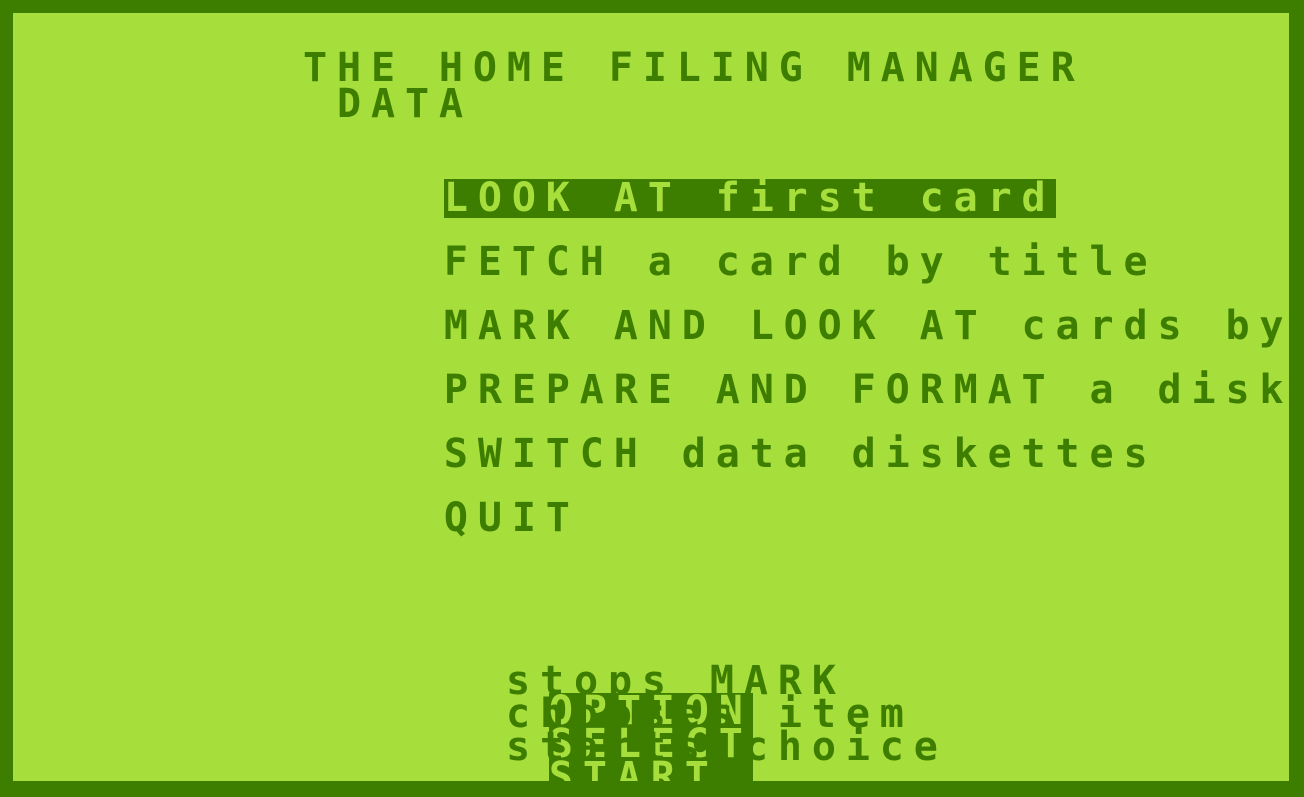 This screenshot has width=1304, height=797. What do you see at coordinates (730, 183) in the screenshot?
I see `menu-item-look-at-first-card: LOOK AT first card` at bounding box center [730, 183].